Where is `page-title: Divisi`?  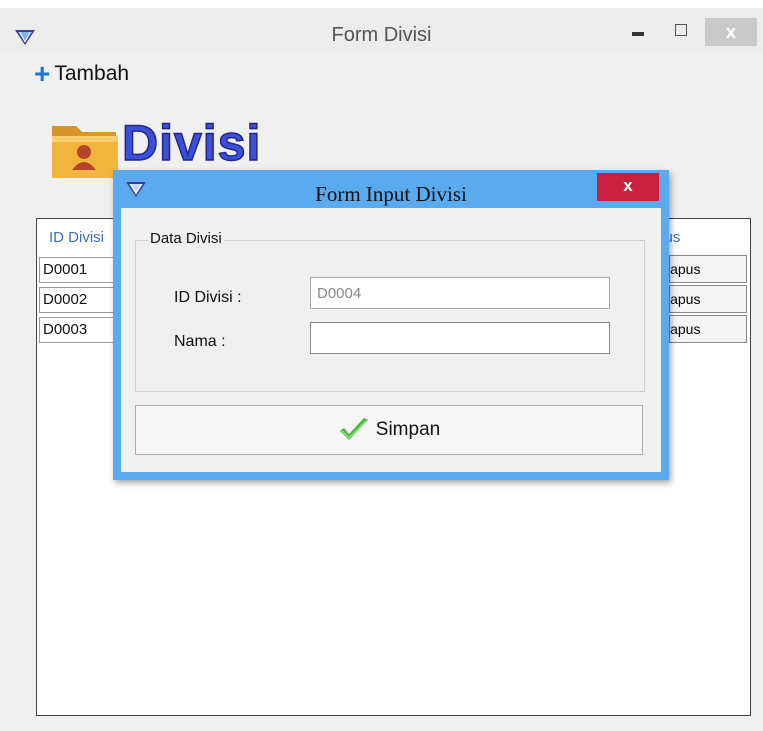 page-title: Divisi is located at coordinates (191, 143).